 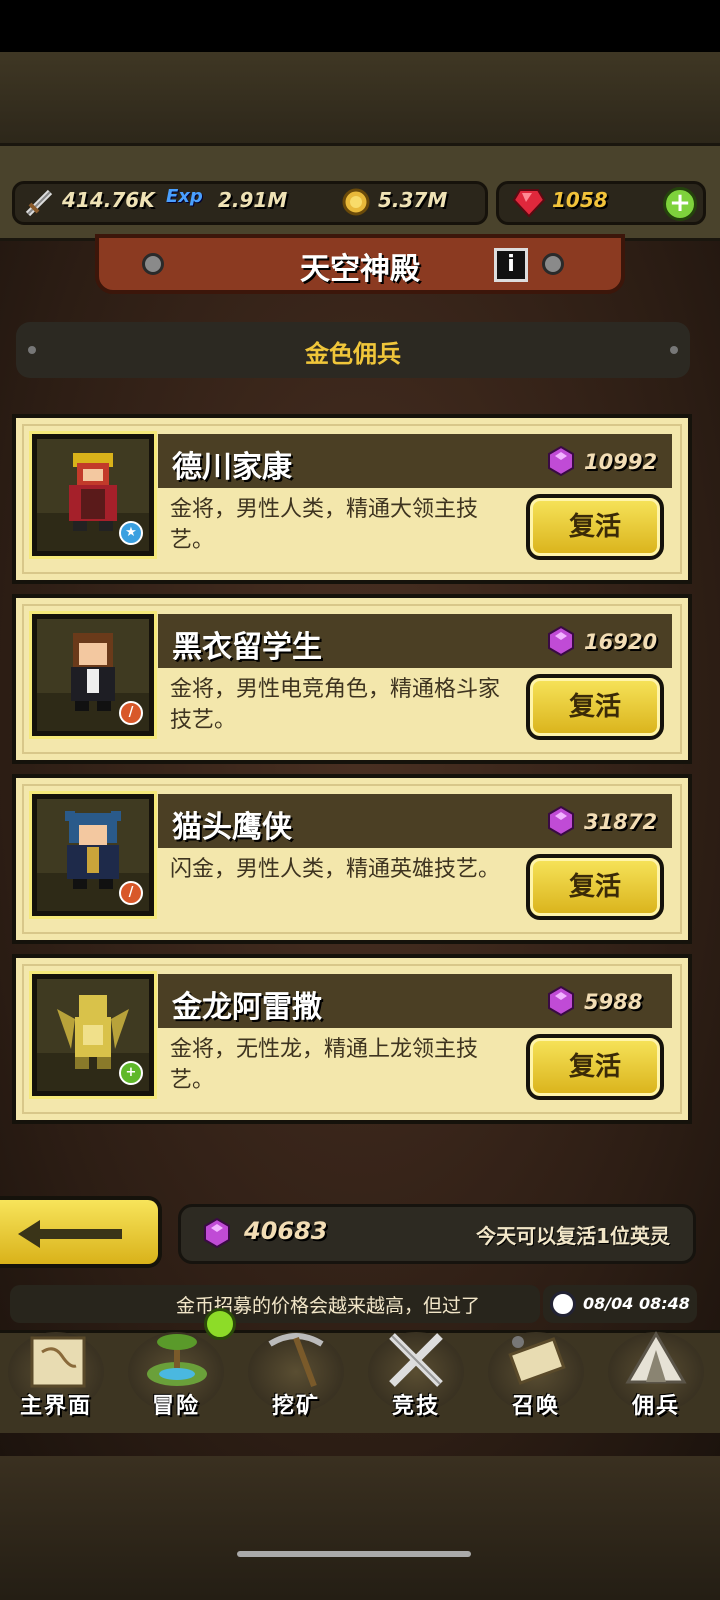 What do you see at coordinates (655, 1406) in the screenshot?
I see `nav-label: 佣兵` at bounding box center [655, 1406].